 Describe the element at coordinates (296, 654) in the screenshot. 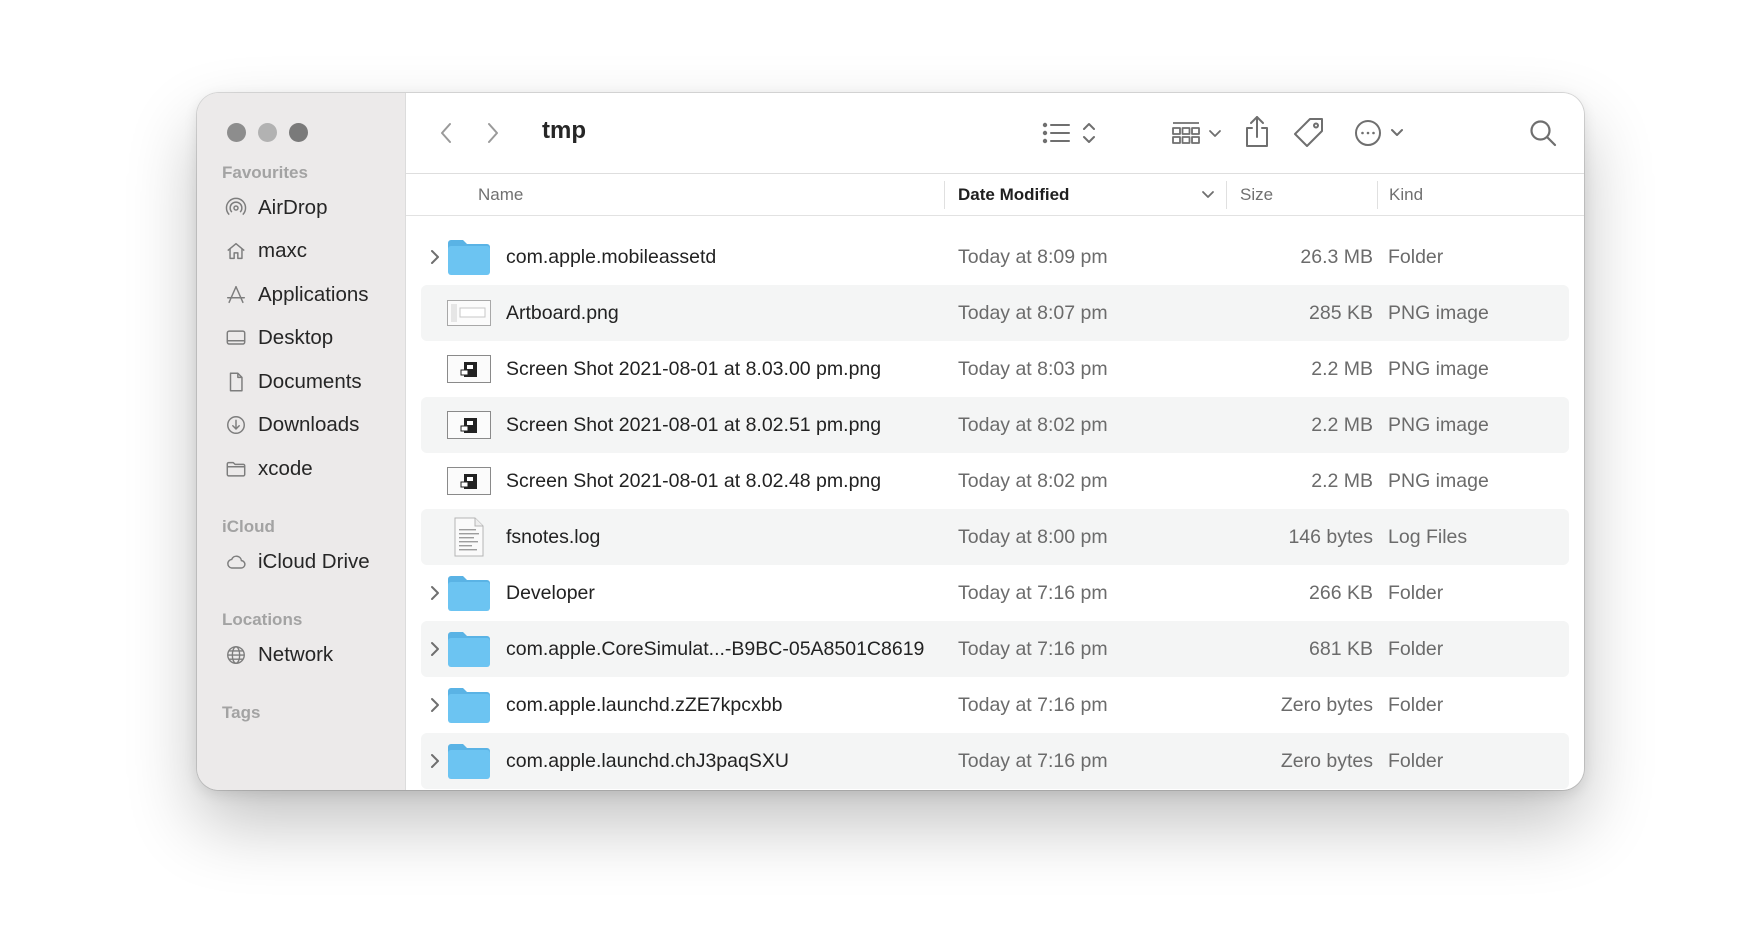

I see `sidebar-item-label: Network` at that location.